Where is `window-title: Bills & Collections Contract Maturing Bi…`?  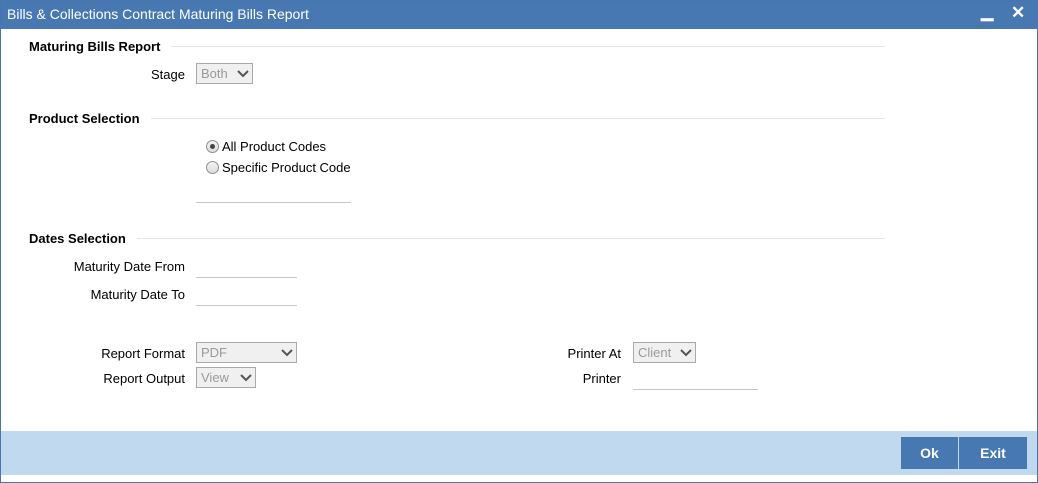 window-title: Bills & Collections Contract Maturing Bi… is located at coordinates (158, 14).